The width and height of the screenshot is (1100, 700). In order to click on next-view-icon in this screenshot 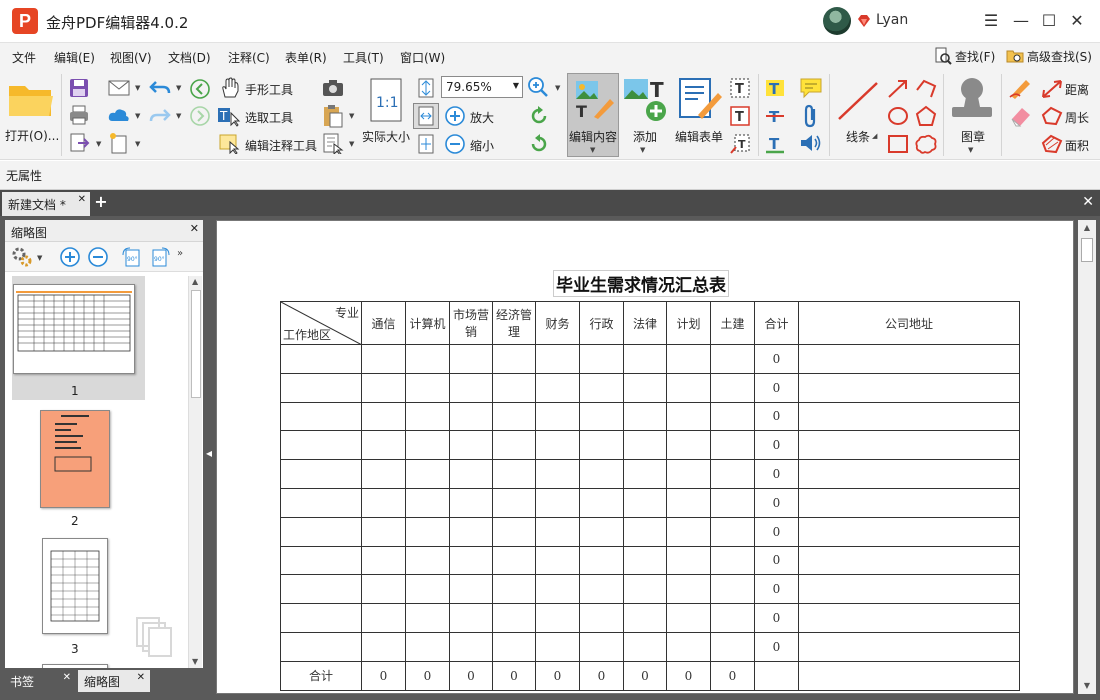, I will do `click(200, 116)`.